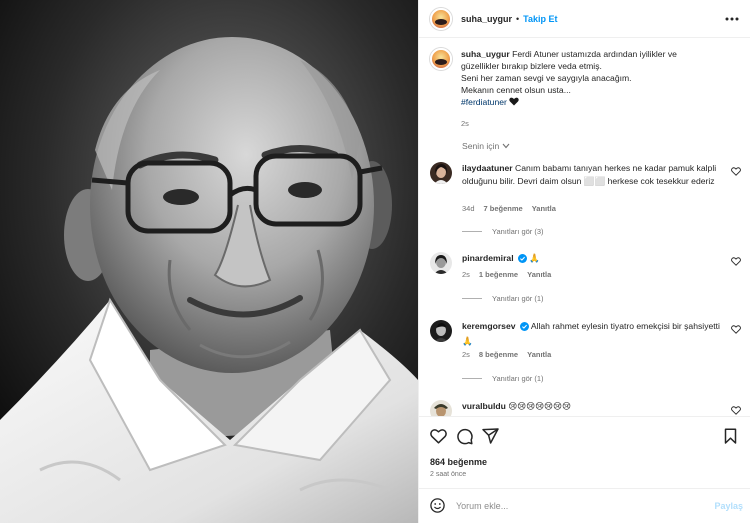  What do you see at coordinates (576, 506) in the screenshot?
I see `comment-input` at bounding box center [576, 506].